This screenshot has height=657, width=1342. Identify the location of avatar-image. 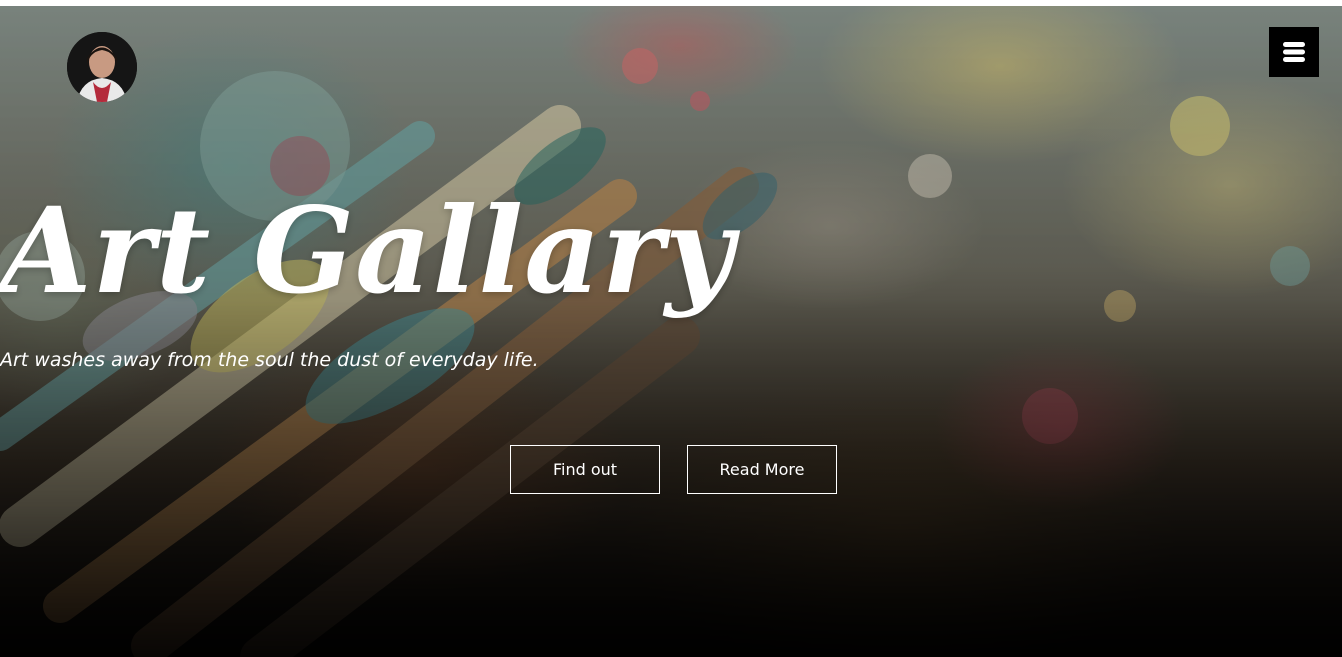
(102, 67).